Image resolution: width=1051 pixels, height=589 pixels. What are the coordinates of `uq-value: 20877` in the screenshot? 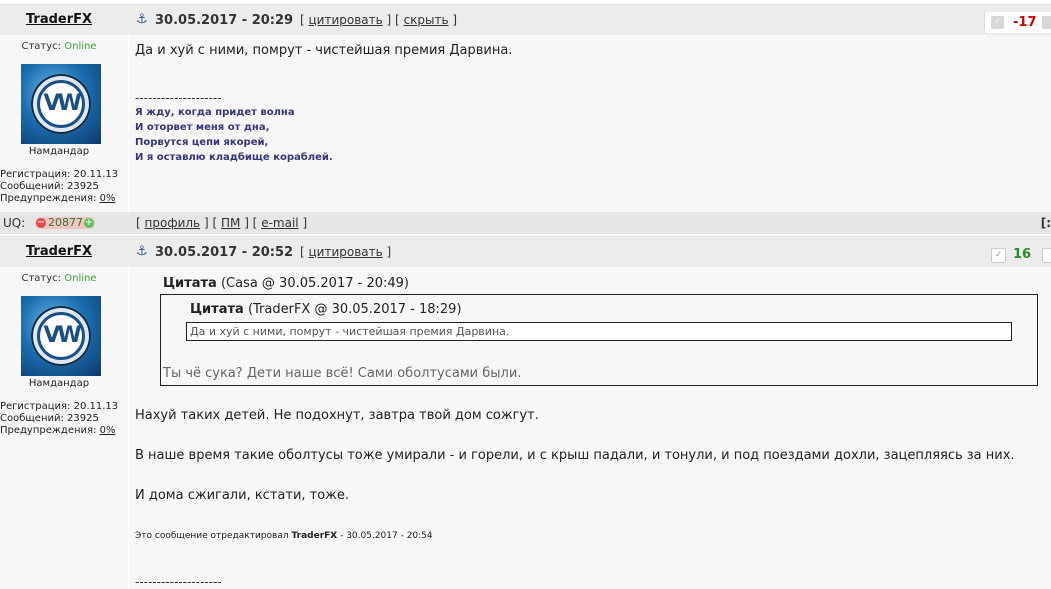 It's located at (65, 222).